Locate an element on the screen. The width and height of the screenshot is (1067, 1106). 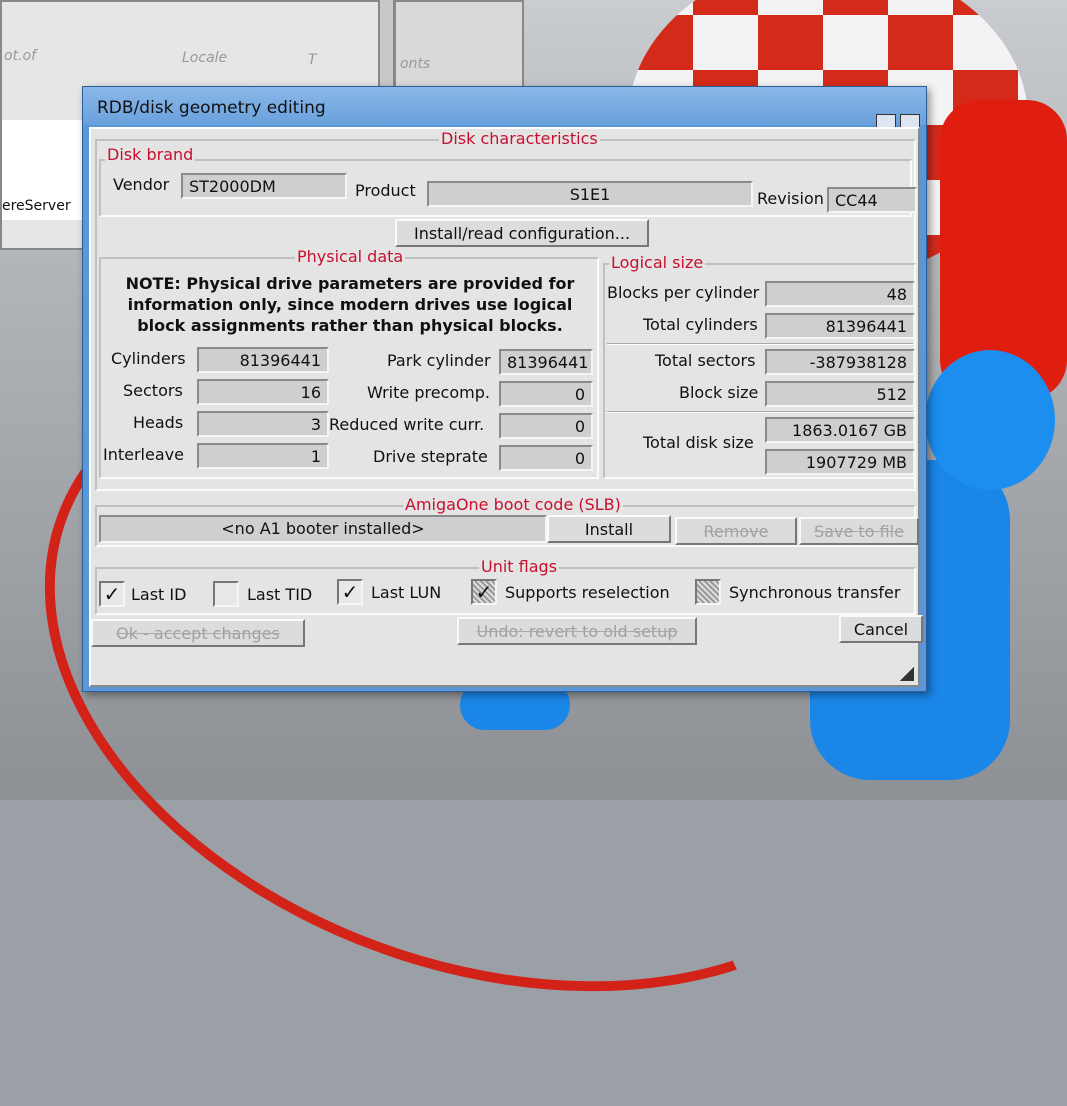
cancel-button: Cancel is located at coordinates (881, 629).